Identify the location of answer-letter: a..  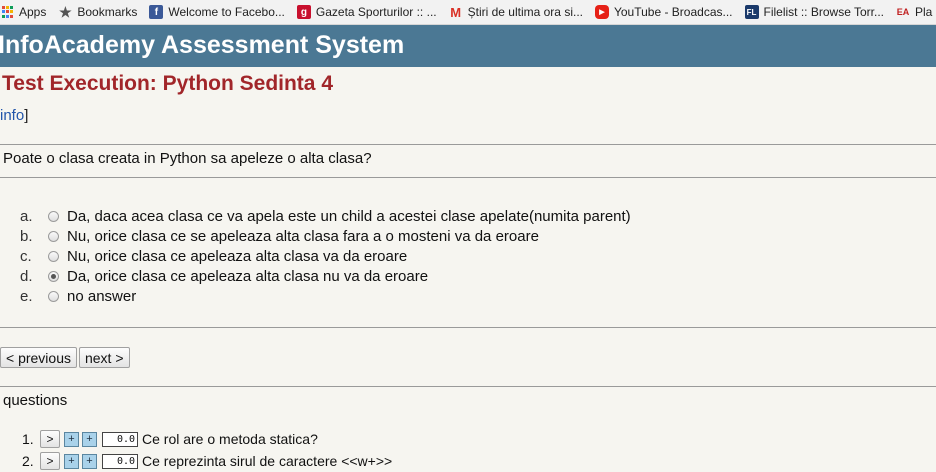
(26, 216).